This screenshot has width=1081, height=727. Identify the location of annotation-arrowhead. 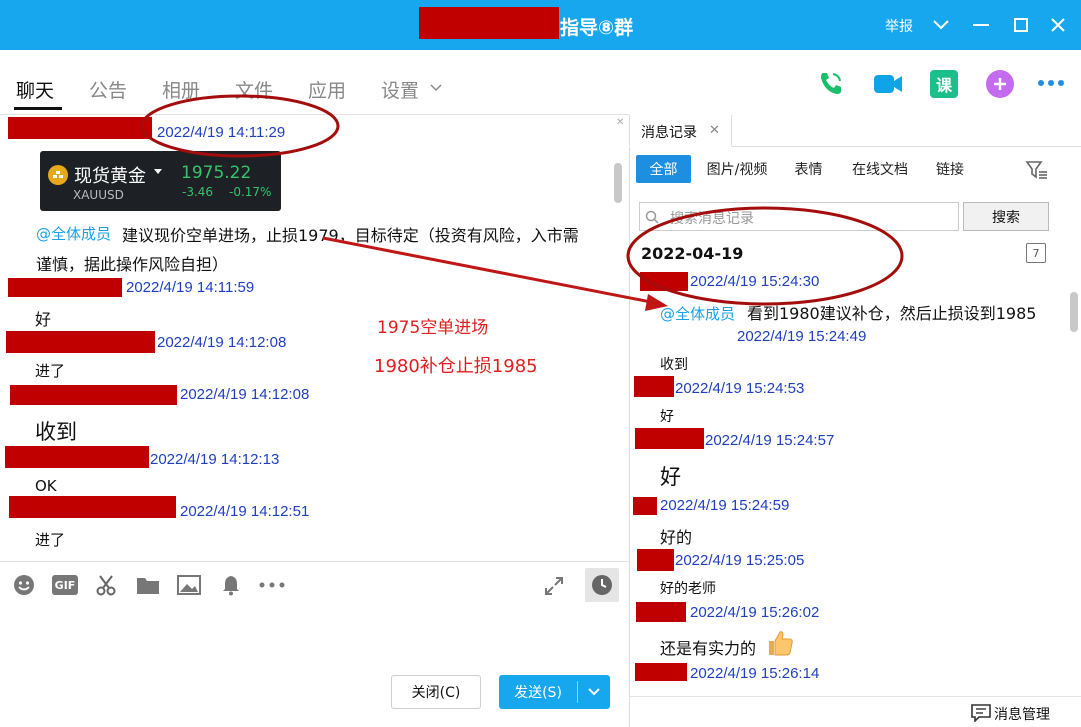
(656, 302).